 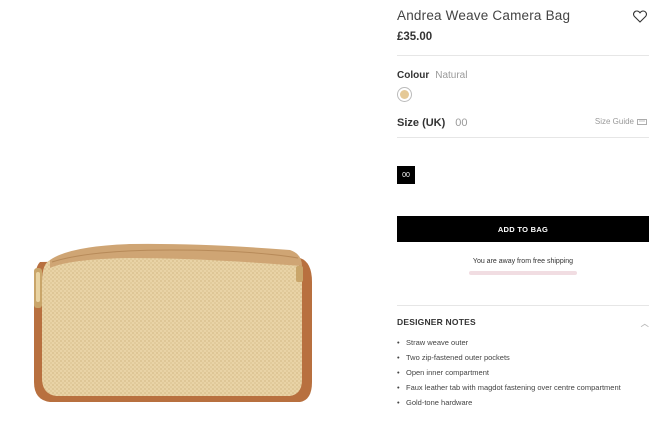 What do you see at coordinates (523, 229) in the screenshot?
I see `add-to-bag-button: ADD TO BAG` at bounding box center [523, 229].